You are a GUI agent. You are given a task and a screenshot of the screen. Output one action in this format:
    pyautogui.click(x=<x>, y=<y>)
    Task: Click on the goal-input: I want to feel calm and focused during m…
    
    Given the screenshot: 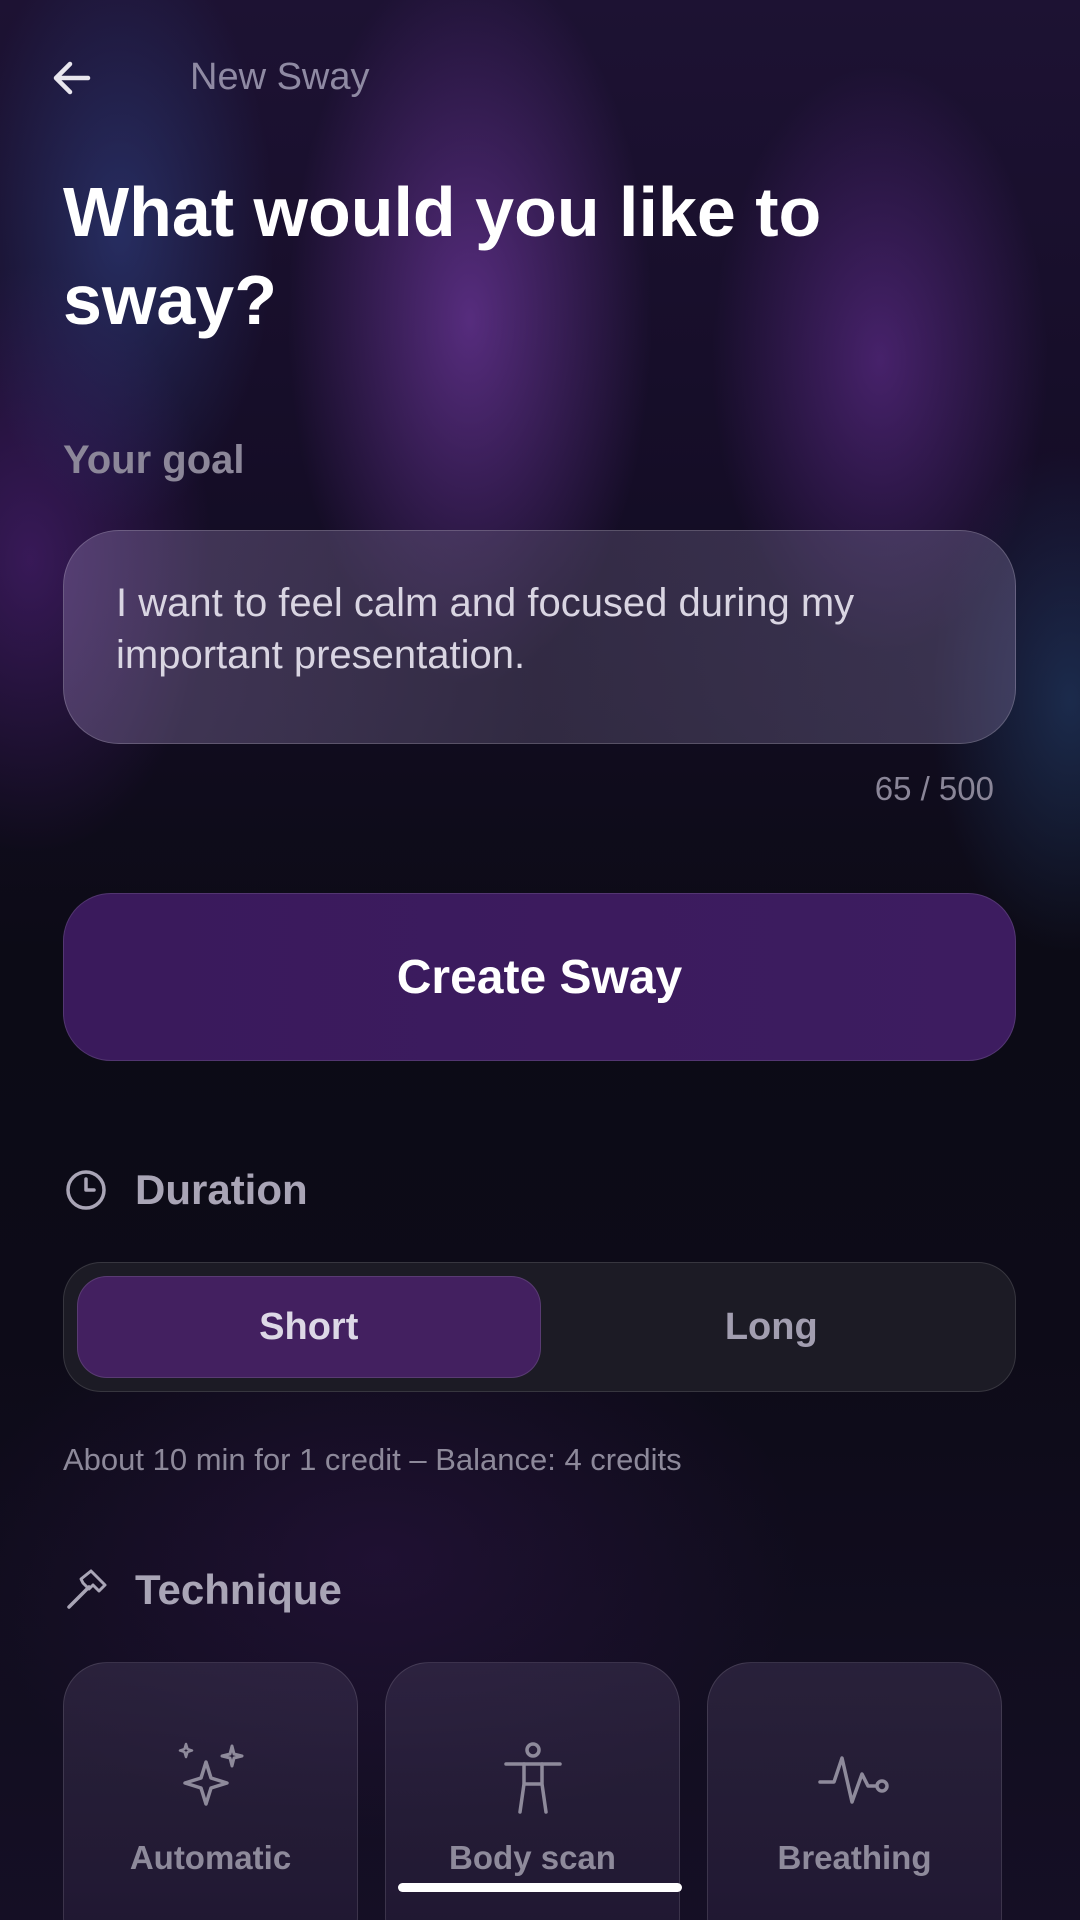 What is the action you would take?
    pyautogui.click(x=539, y=637)
    